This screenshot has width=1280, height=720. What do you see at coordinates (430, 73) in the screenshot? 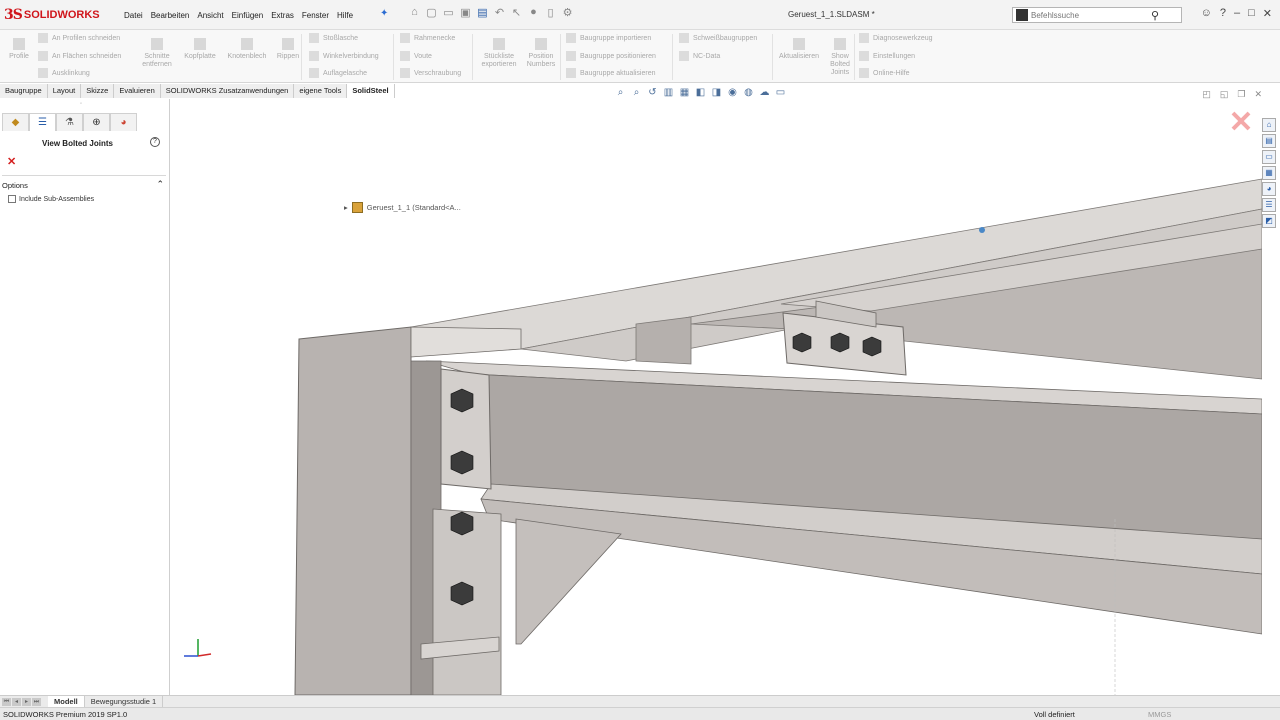
I see `bolting-button: Verschraubung` at bounding box center [430, 73].